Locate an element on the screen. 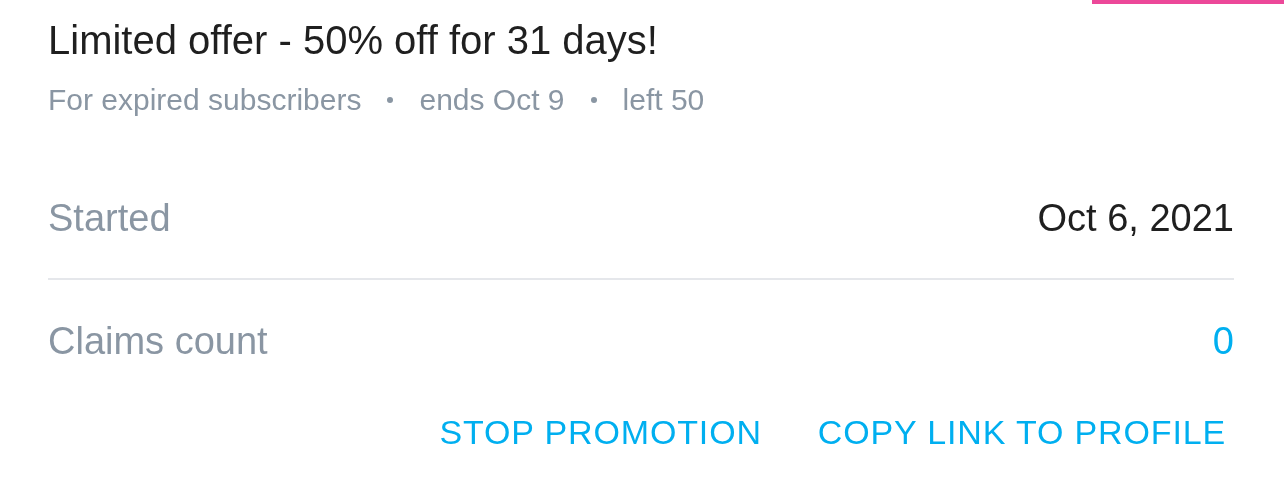 The height and width of the screenshot is (494, 1284). action-button: COPY LINK TO PROFILE is located at coordinates (1021, 432).